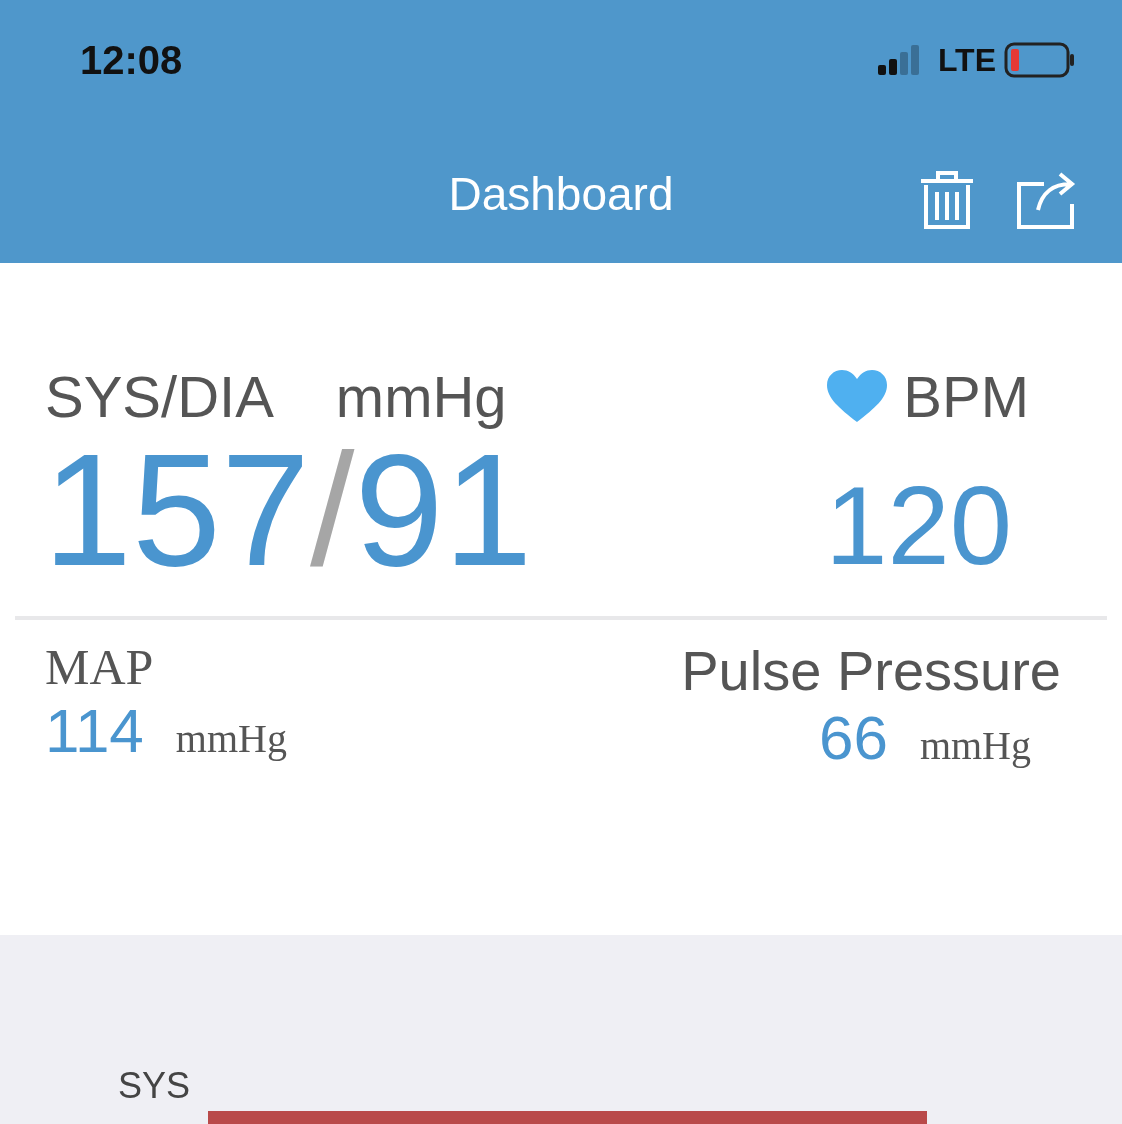  Describe the element at coordinates (871, 671) in the screenshot. I see `metric-label: Pulse Pressure` at that location.